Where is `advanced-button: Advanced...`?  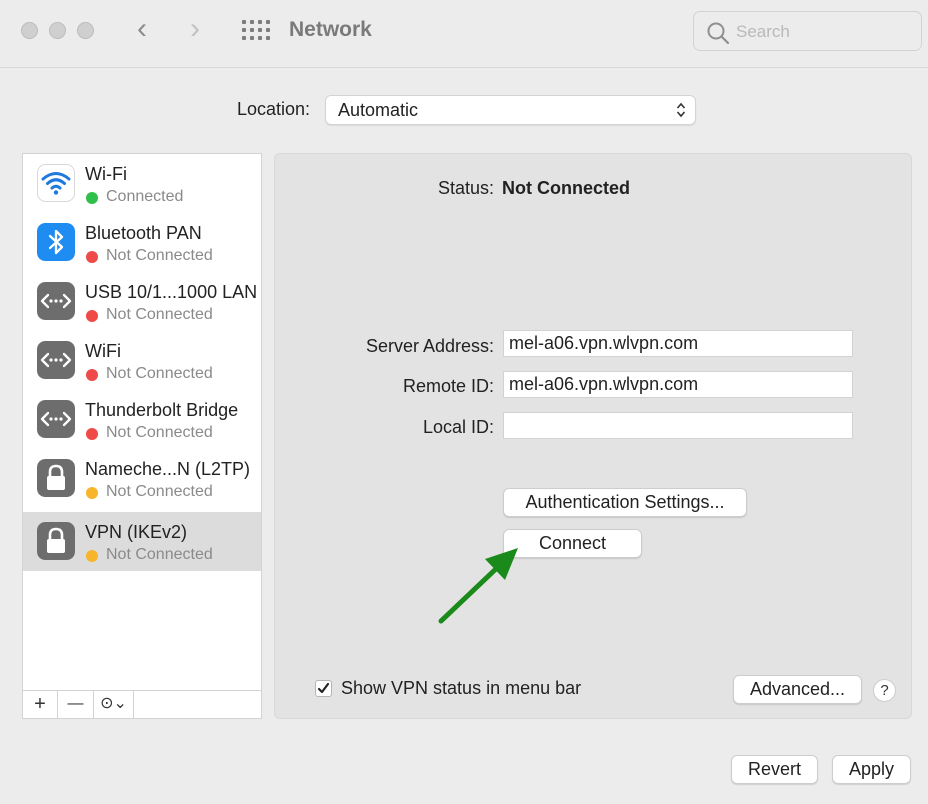 advanced-button: Advanced... is located at coordinates (797, 689).